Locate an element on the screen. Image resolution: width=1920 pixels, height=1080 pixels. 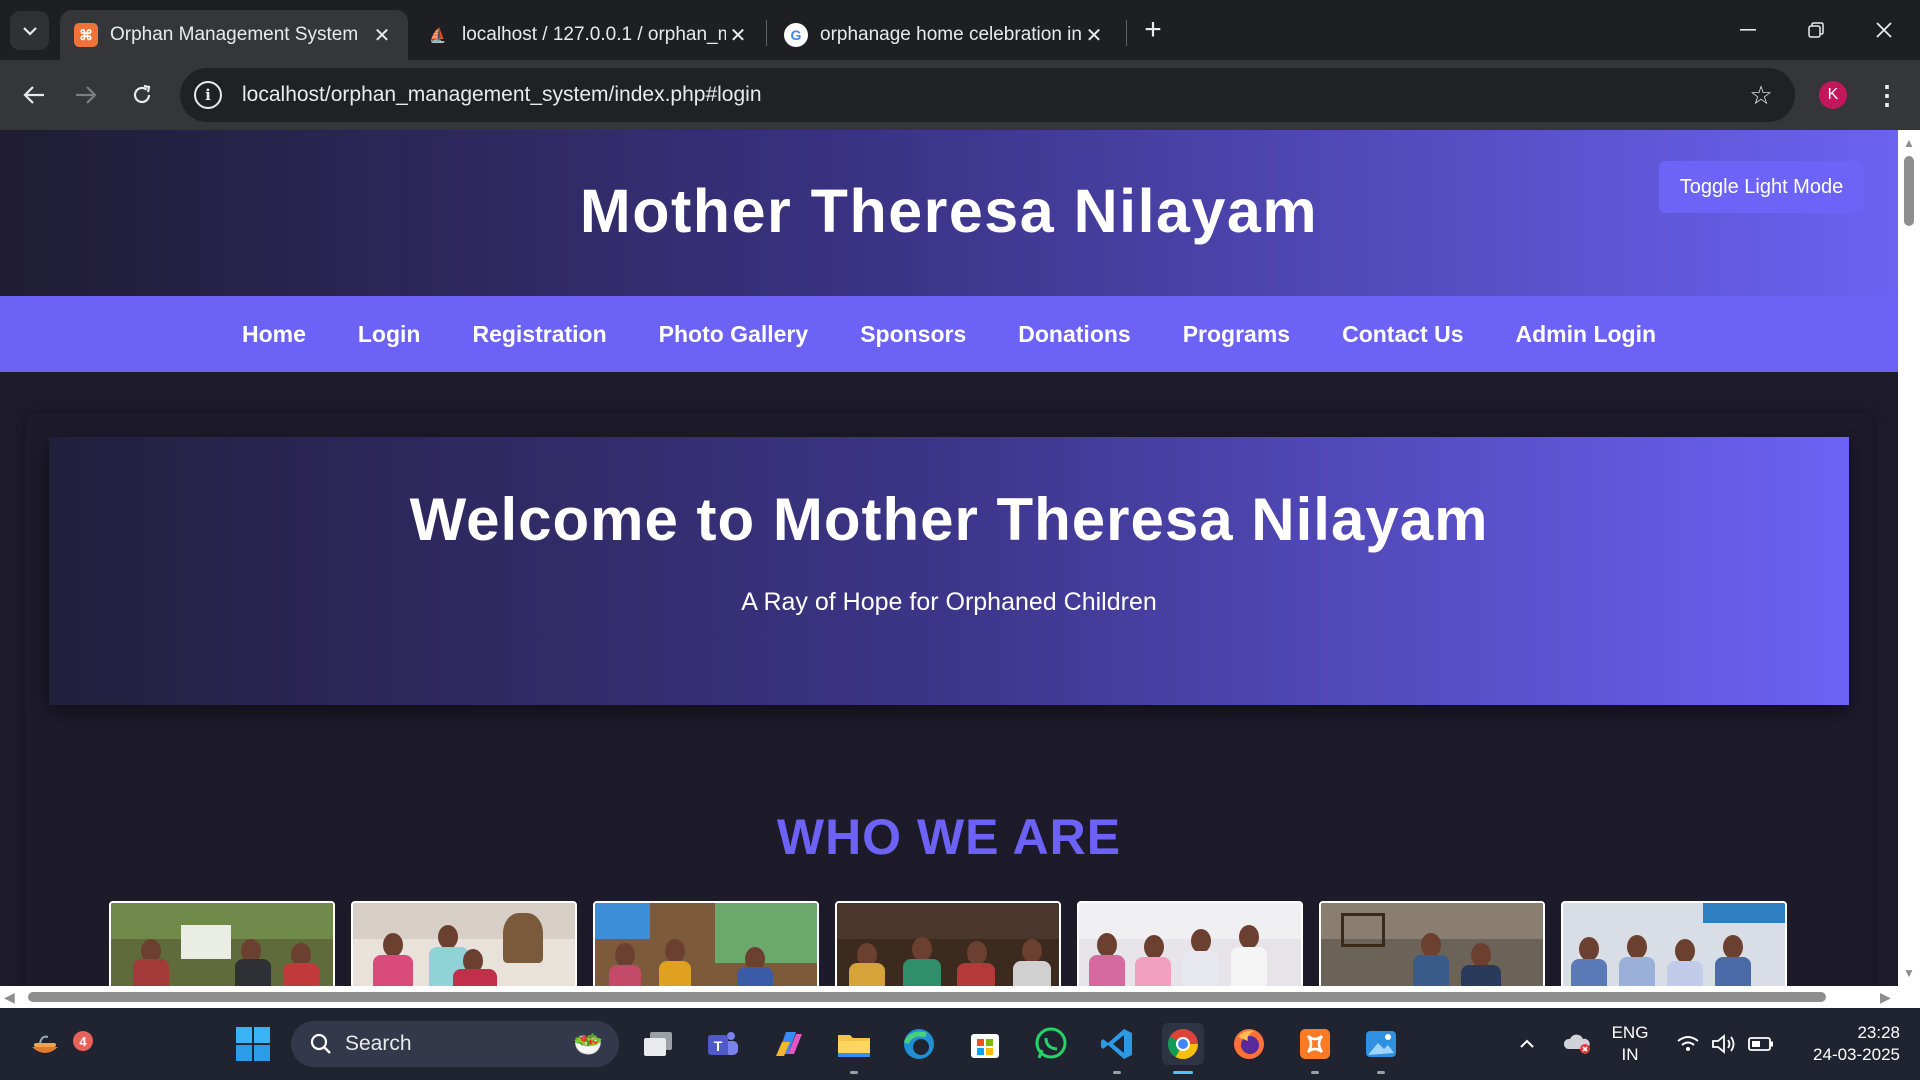
whatsapp-icon is located at coordinates (1051, 1043).